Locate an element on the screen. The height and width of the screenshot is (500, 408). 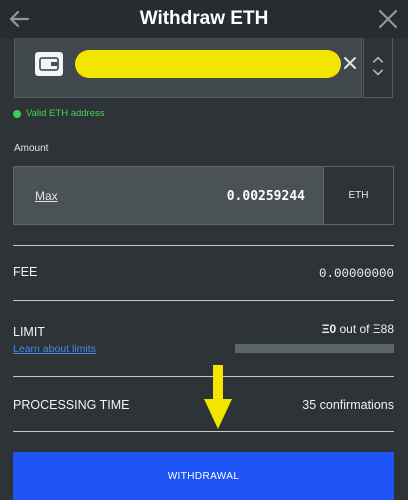
learn-about-limits-link: Learn about limits is located at coordinates (54, 349).